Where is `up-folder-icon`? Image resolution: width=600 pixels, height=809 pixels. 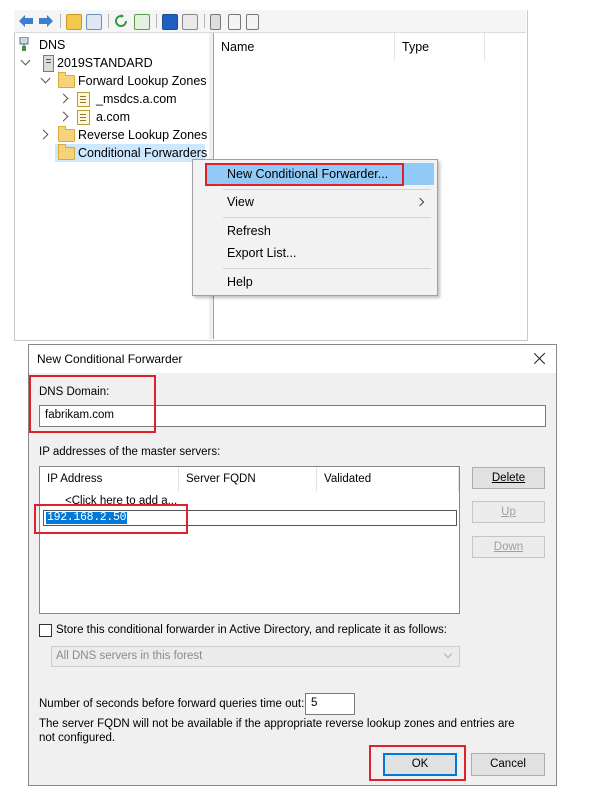 up-folder-icon is located at coordinates (74, 22).